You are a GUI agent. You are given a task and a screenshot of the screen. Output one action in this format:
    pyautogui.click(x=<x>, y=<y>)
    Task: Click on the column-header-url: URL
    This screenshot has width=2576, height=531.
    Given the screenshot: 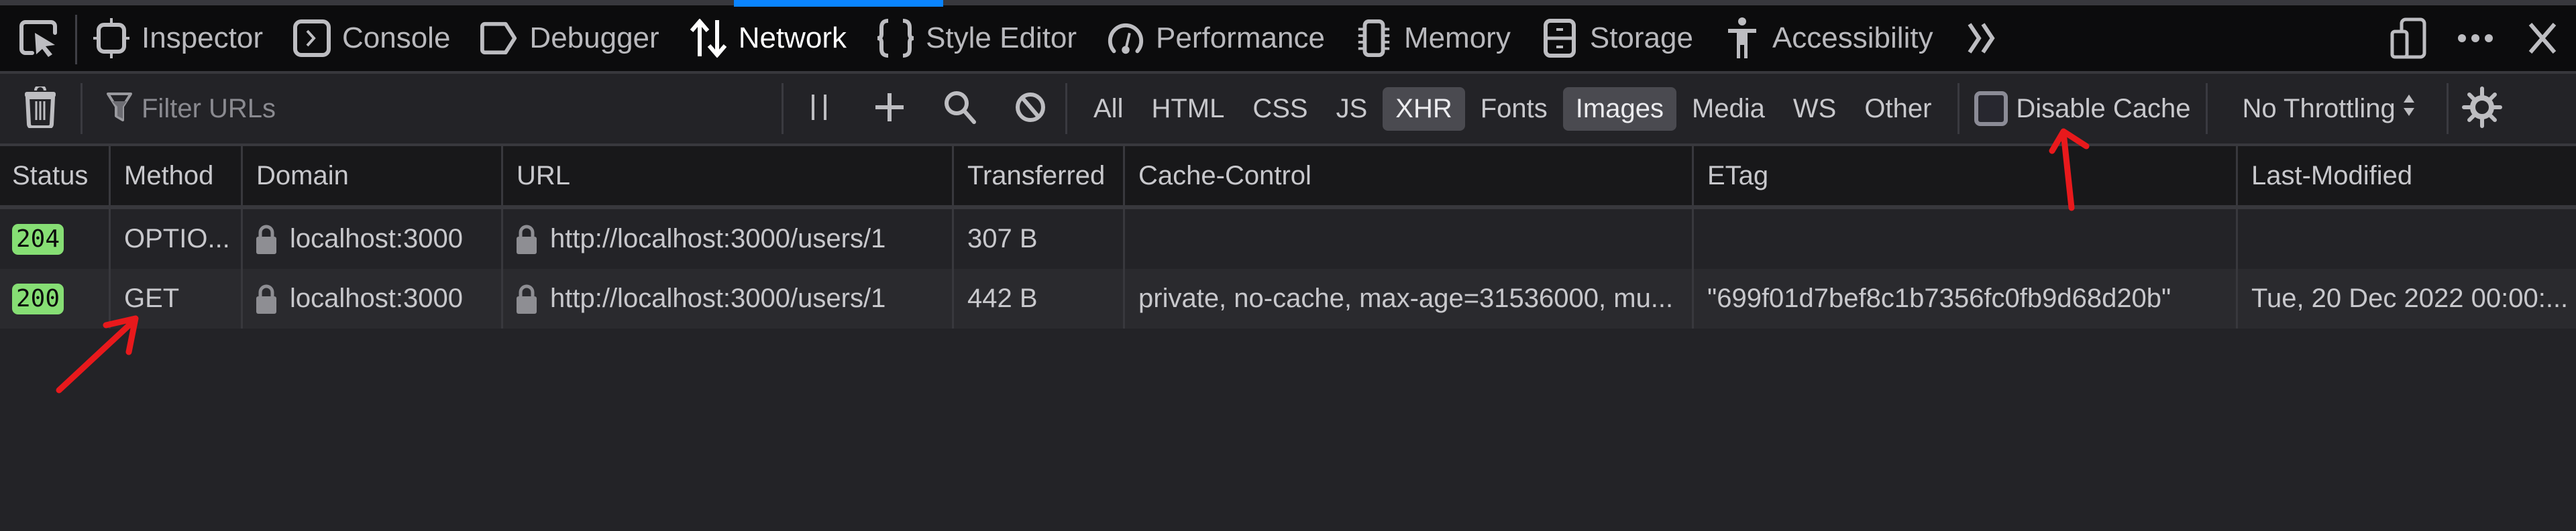 What is the action you would take?
    pyautogui.click(x=728, y=175)
    